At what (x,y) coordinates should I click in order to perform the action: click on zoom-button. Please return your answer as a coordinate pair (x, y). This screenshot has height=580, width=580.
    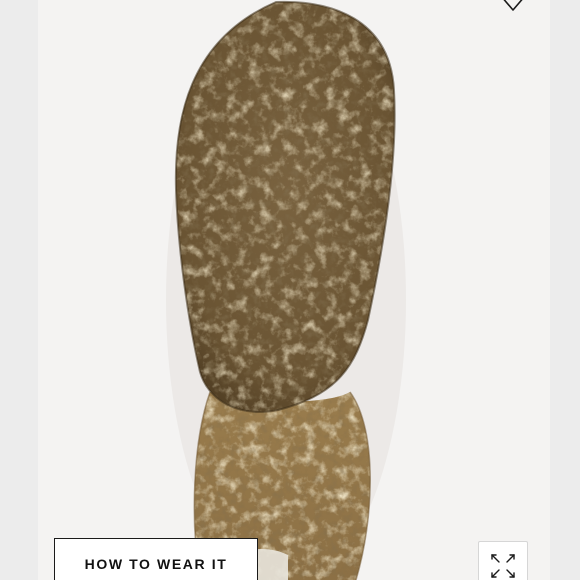
    Looking at the image, I should click on (503, 560).